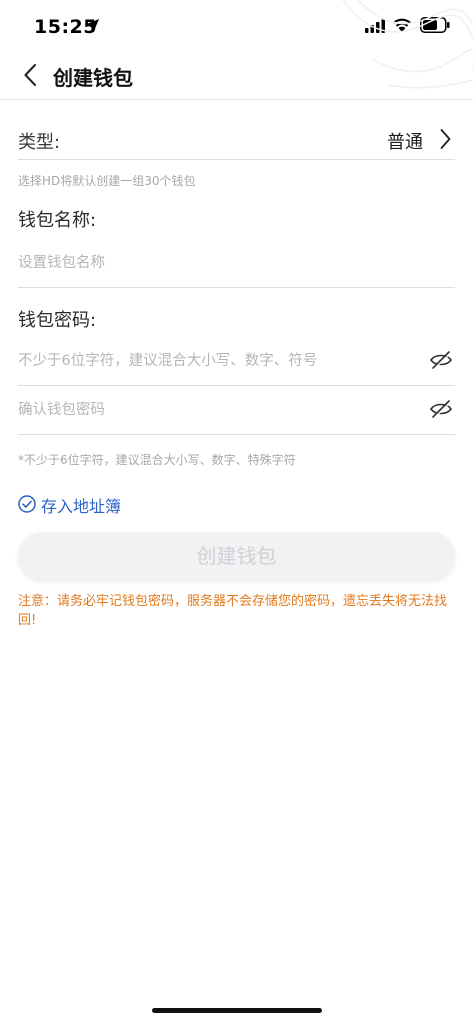  I want to click on wallet-name-field, so click(236, 263).